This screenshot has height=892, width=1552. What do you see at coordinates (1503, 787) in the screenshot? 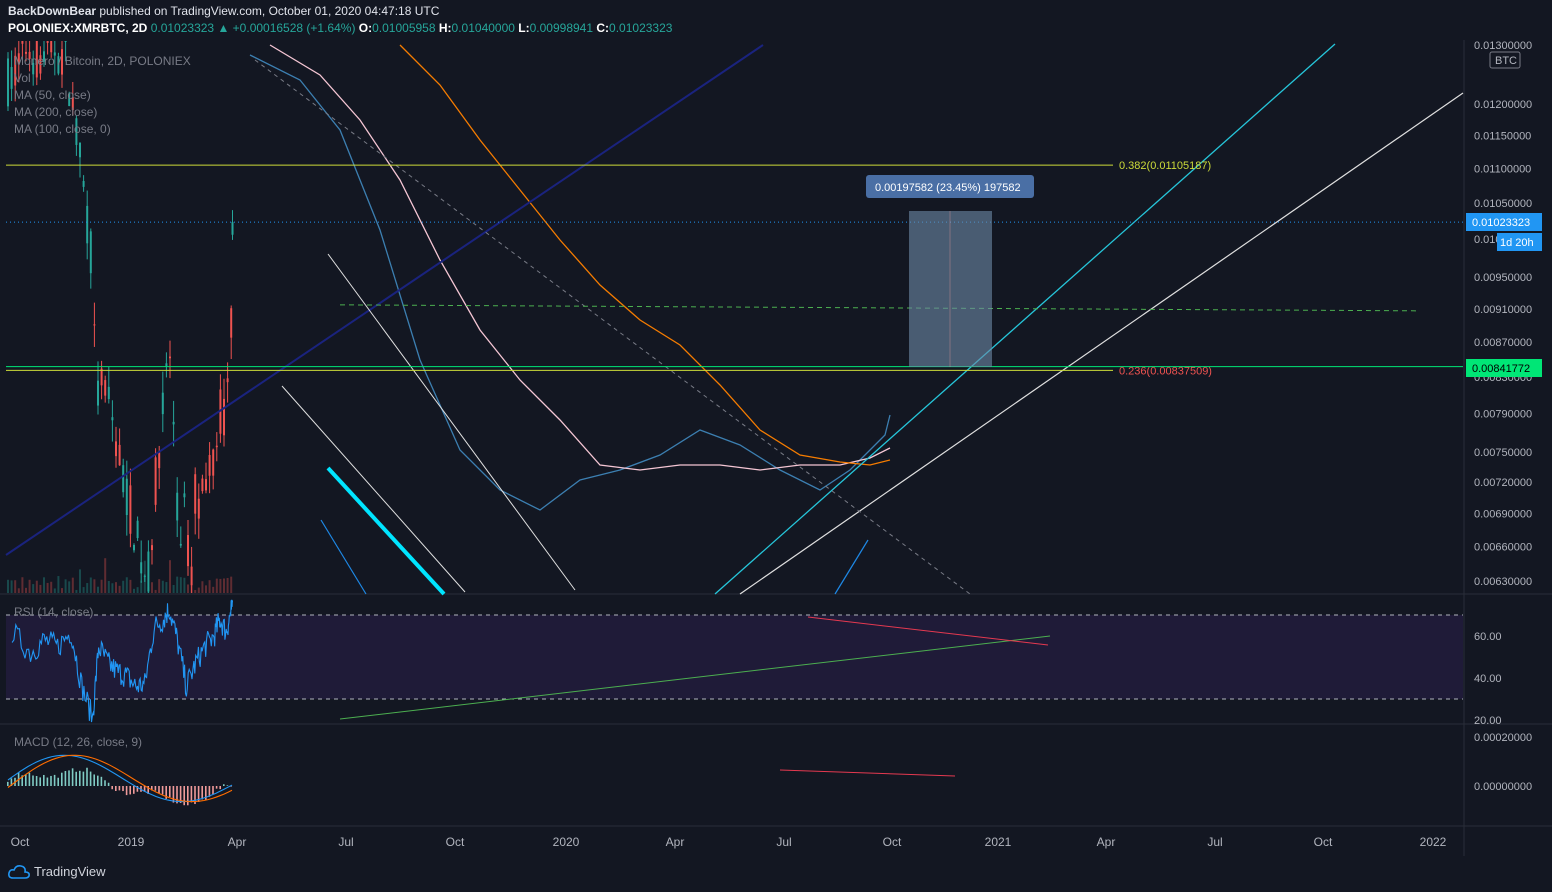
I see `macd-tick-label: 0.00000000` at bounding box center [1503, 787].